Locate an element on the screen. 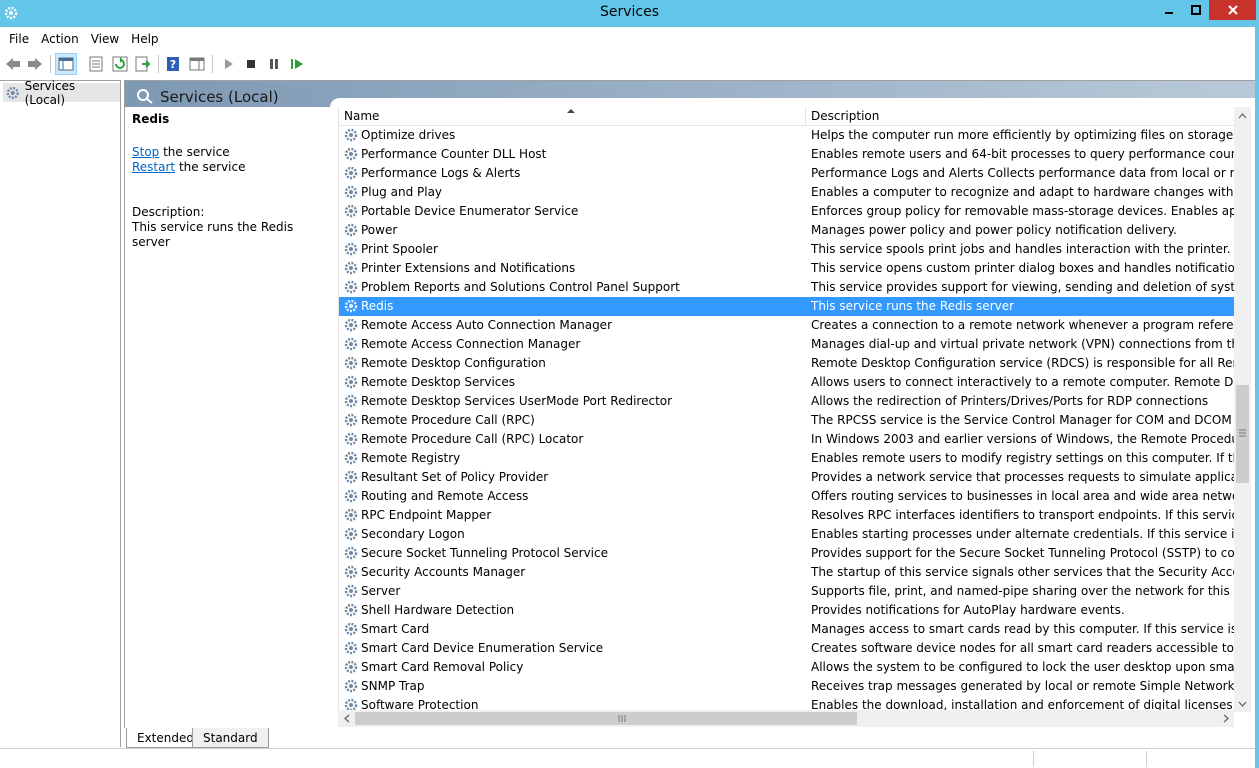 Image resolution: width=1259 pixels, height=768 pixels. start-service-button is located at coordinates (228, 64).